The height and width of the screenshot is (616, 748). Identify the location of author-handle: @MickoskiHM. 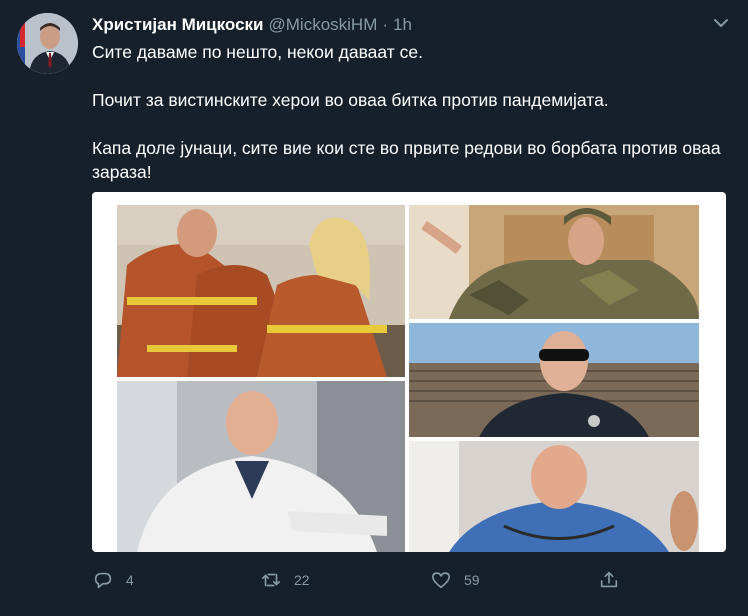
(323, 25).